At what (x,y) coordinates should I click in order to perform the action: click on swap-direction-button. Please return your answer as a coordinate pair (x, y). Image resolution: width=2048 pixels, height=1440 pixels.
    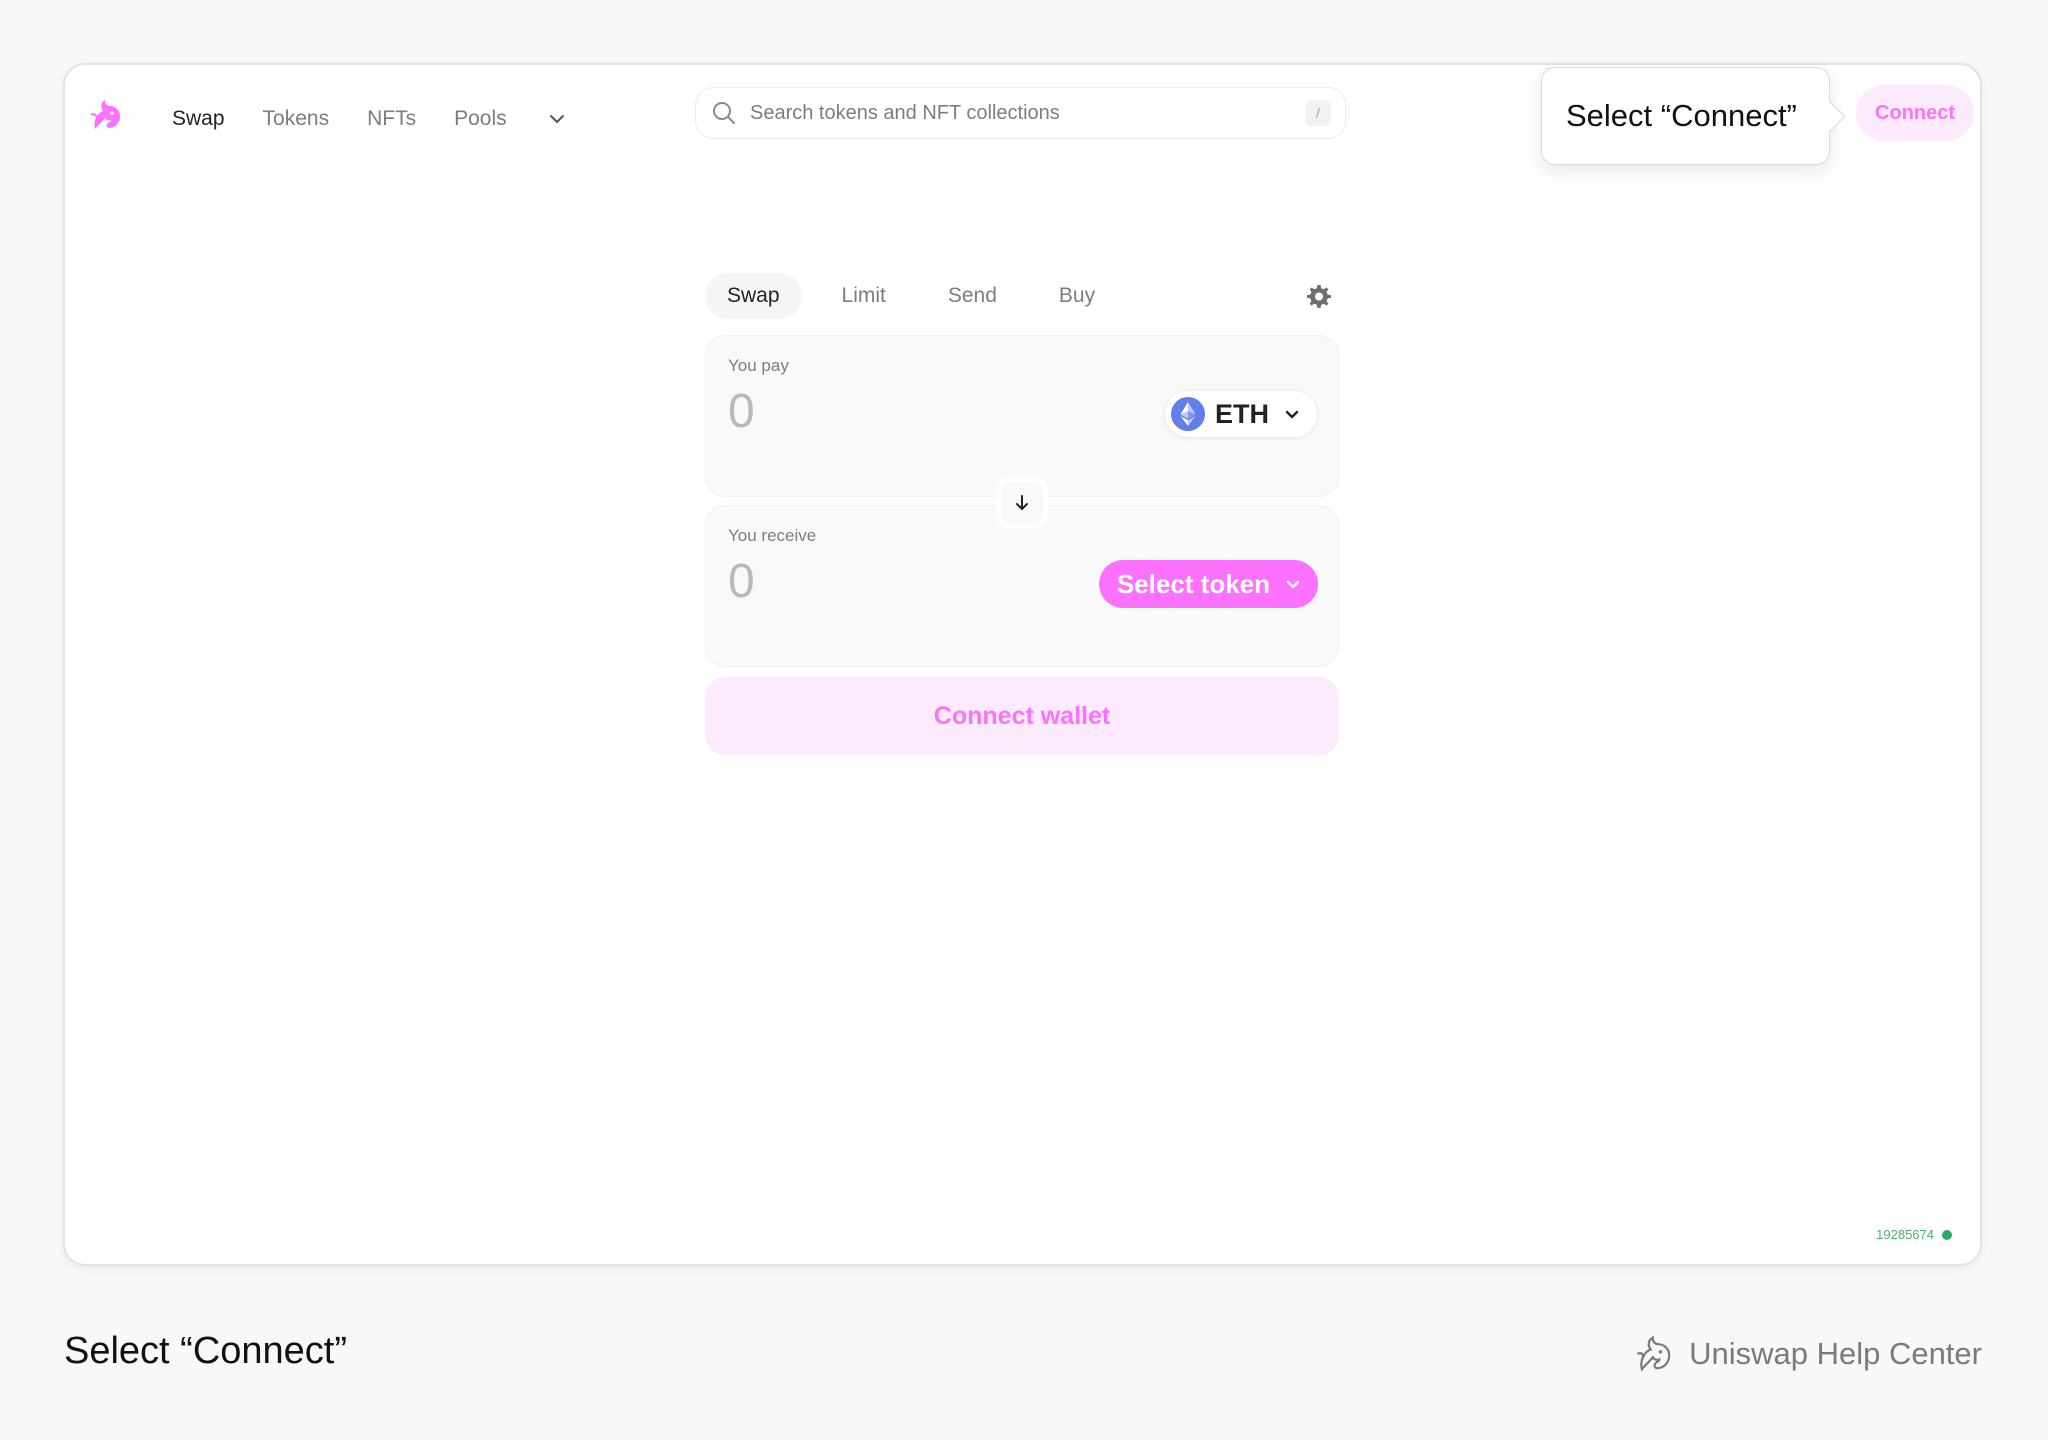
    Looking at the image, I should click on (1022, 503).